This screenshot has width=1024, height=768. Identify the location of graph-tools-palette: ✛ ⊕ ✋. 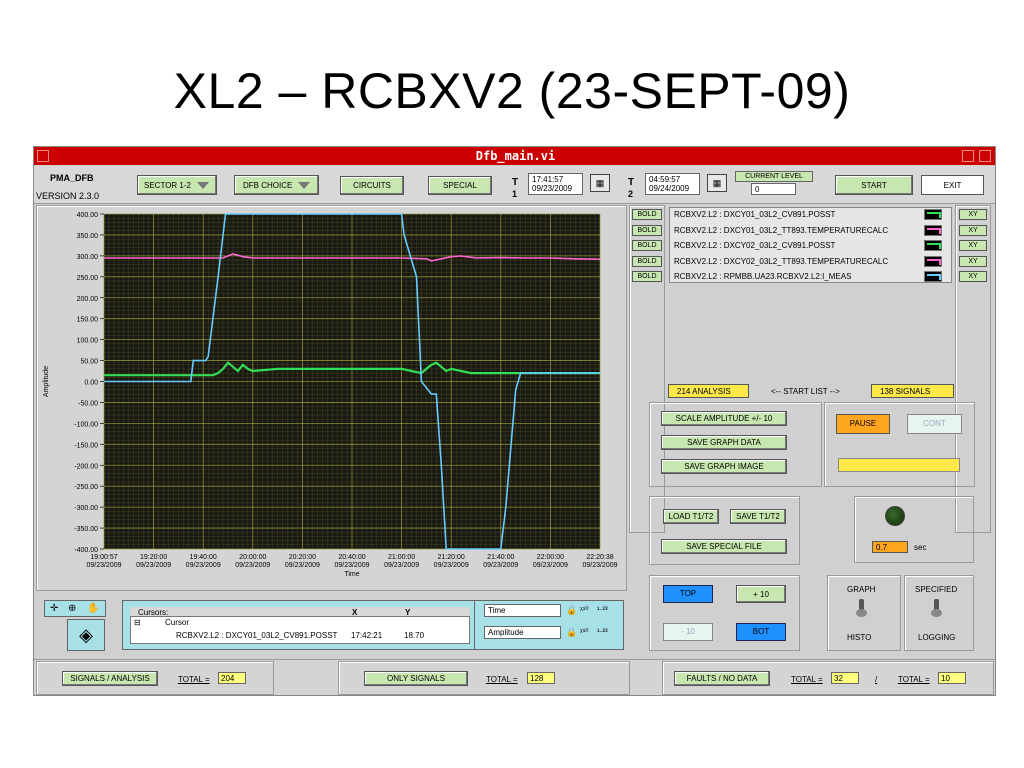
(75, 608).